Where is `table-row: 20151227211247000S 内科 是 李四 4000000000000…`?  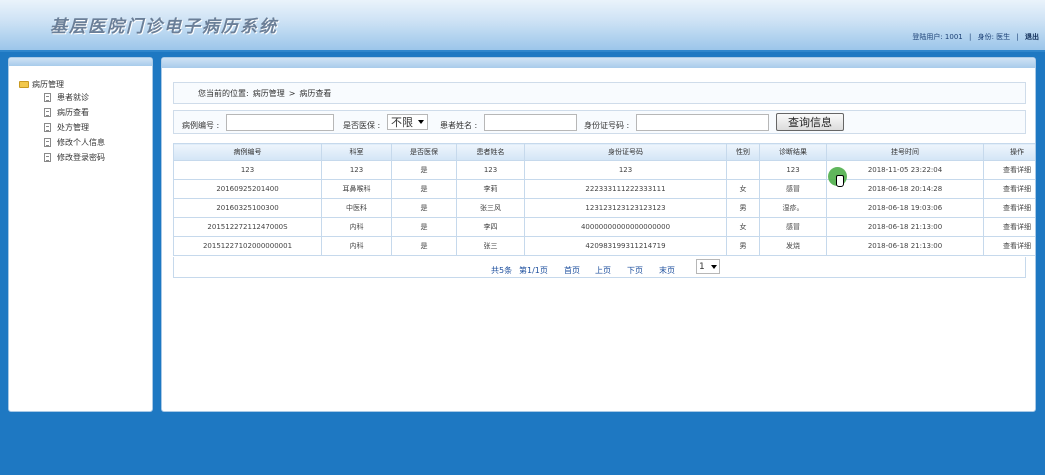
table-row: 20151227211247000S 内科 是 李四 4000000000000… is located at coordinates (604, 227).